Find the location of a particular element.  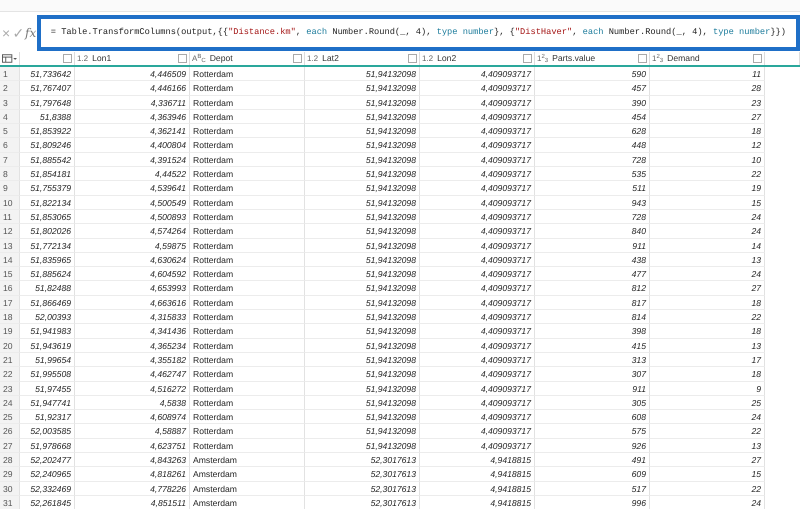

row-number: 14 is located at coordinates (10, 260).